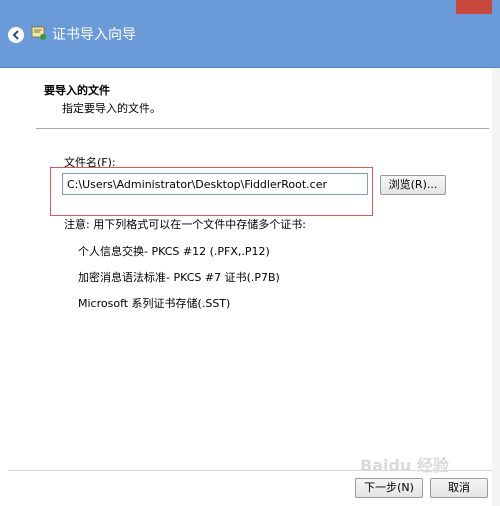 The height and width of the screenshot is (506, 500). What do you see at coordinates (77, 90) in the screenshot?
I see `section-title: 要导入的文件` at bounding box center [77, 90].